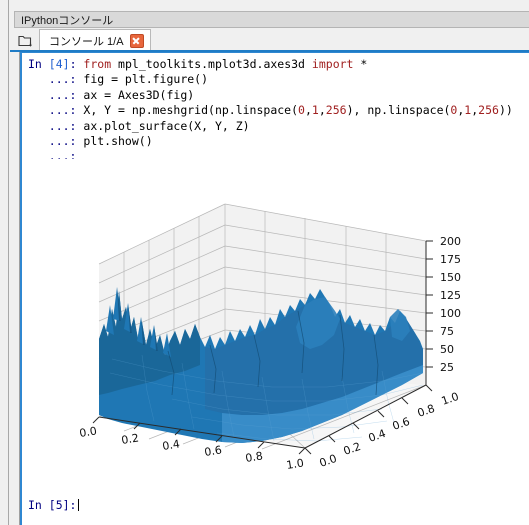 The height and width of the screenshot is (525, 529). I want to click on continuation-prompt-4: ...:, so click(56, 125).